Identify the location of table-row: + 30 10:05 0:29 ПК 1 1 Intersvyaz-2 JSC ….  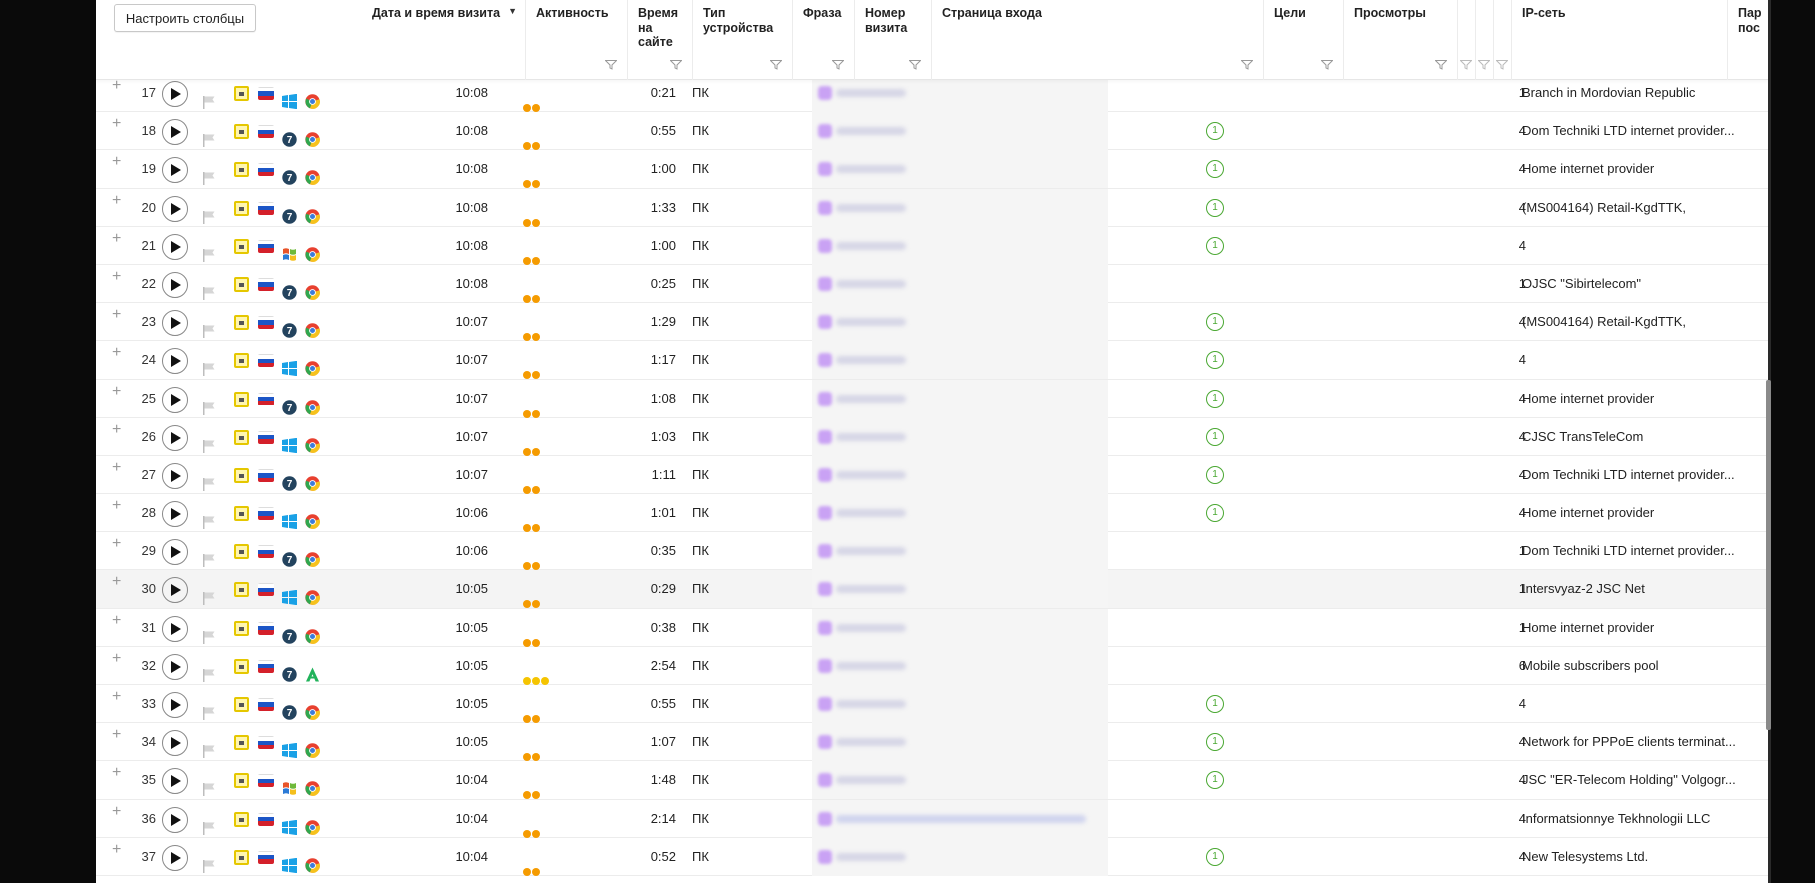
(932, 589).